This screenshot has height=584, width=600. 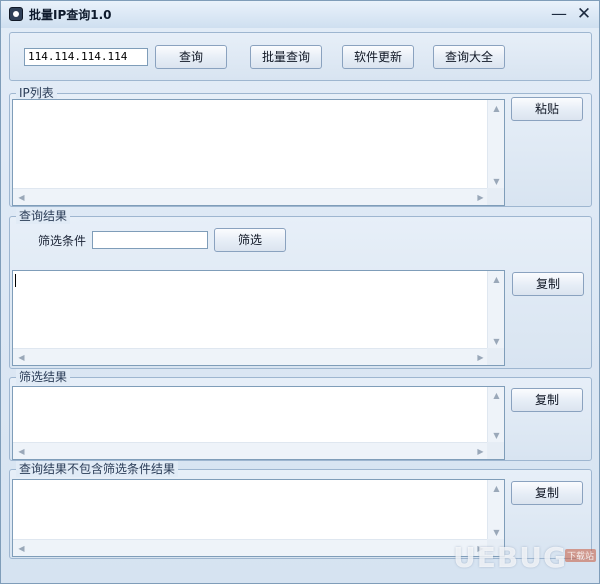 What do you see at coordinates (62, 241) in the screenshot?
I see `filter-label: 筛选条件` at bounding box center [62, 241].